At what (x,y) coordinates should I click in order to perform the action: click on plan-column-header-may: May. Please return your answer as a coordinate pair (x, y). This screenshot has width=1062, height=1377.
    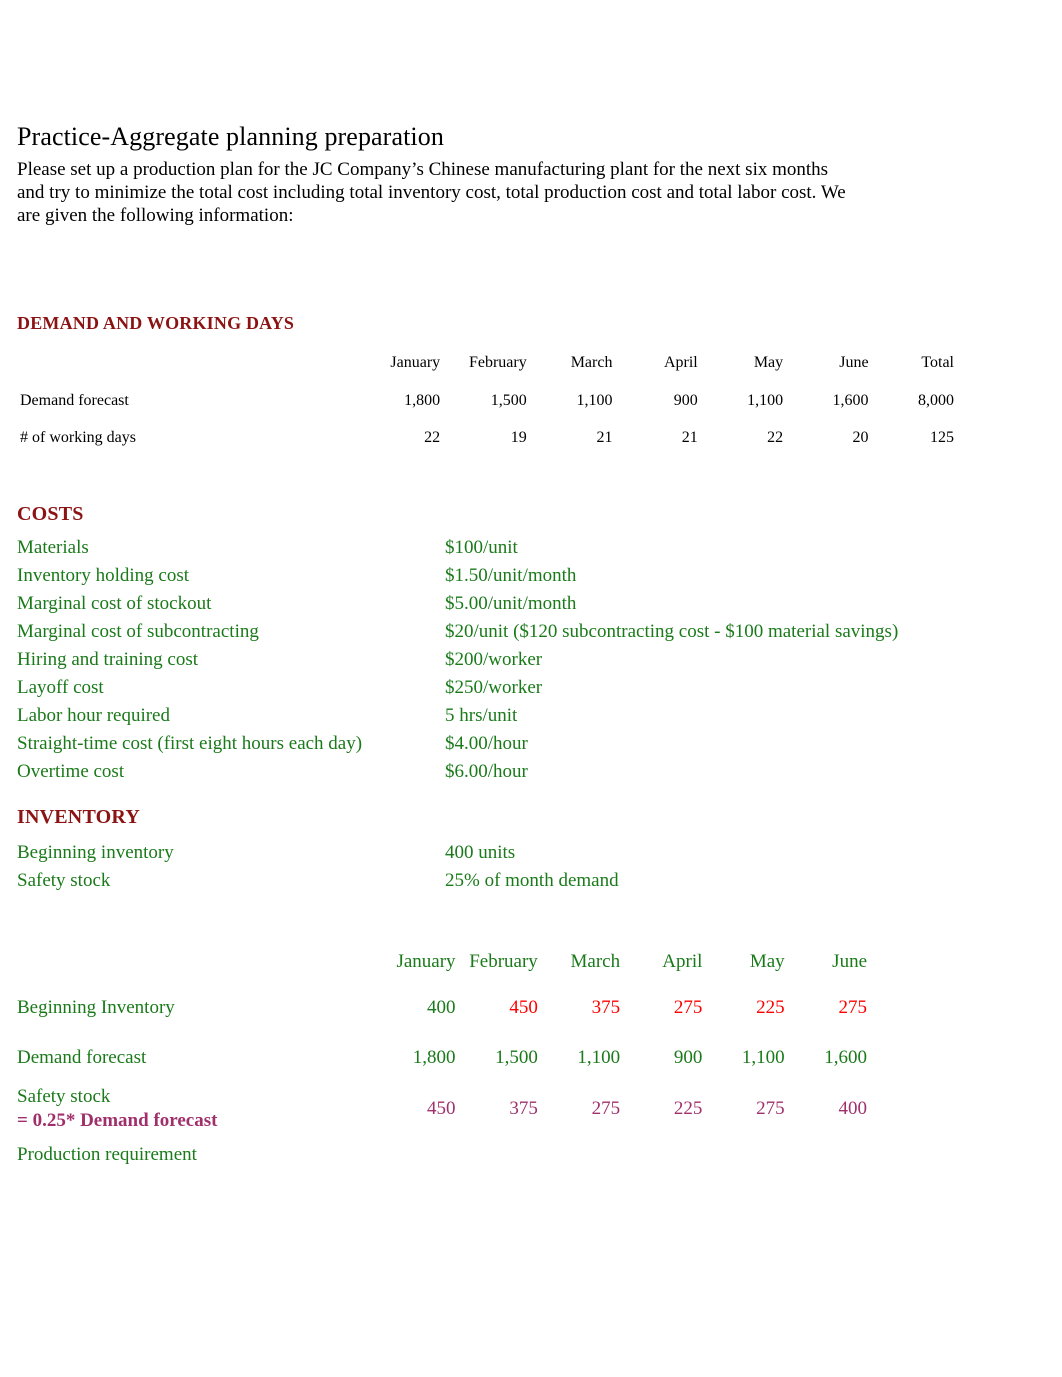
    Looking at the image, I should click on (767, 961).